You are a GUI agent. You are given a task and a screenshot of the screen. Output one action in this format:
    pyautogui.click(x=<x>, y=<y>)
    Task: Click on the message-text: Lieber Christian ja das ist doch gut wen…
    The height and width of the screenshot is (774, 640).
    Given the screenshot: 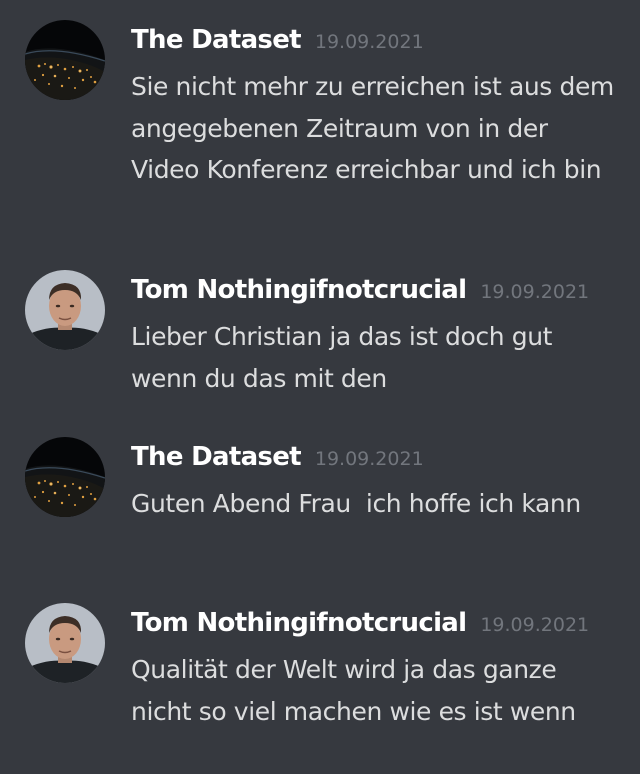 What is the action you would take?
    pyautogui.click(x=345, y=357)
    